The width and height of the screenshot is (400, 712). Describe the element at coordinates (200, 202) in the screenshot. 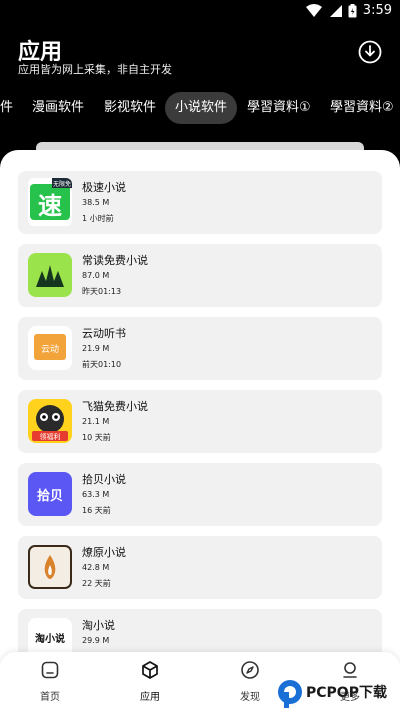

I see `app-card: 无限免 速 极速小说 38.5 M 1 小时前` at that location.